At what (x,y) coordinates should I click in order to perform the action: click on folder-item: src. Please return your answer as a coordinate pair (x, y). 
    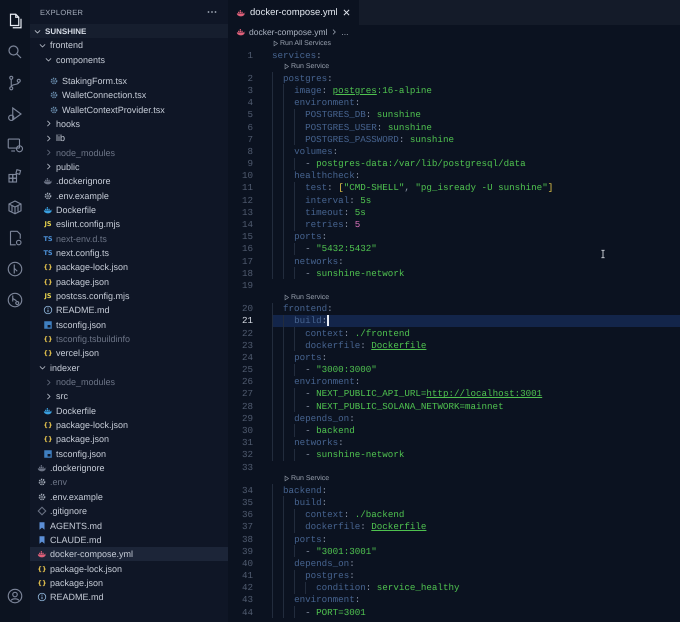
    Looking at the image, I should click on (129, 396).